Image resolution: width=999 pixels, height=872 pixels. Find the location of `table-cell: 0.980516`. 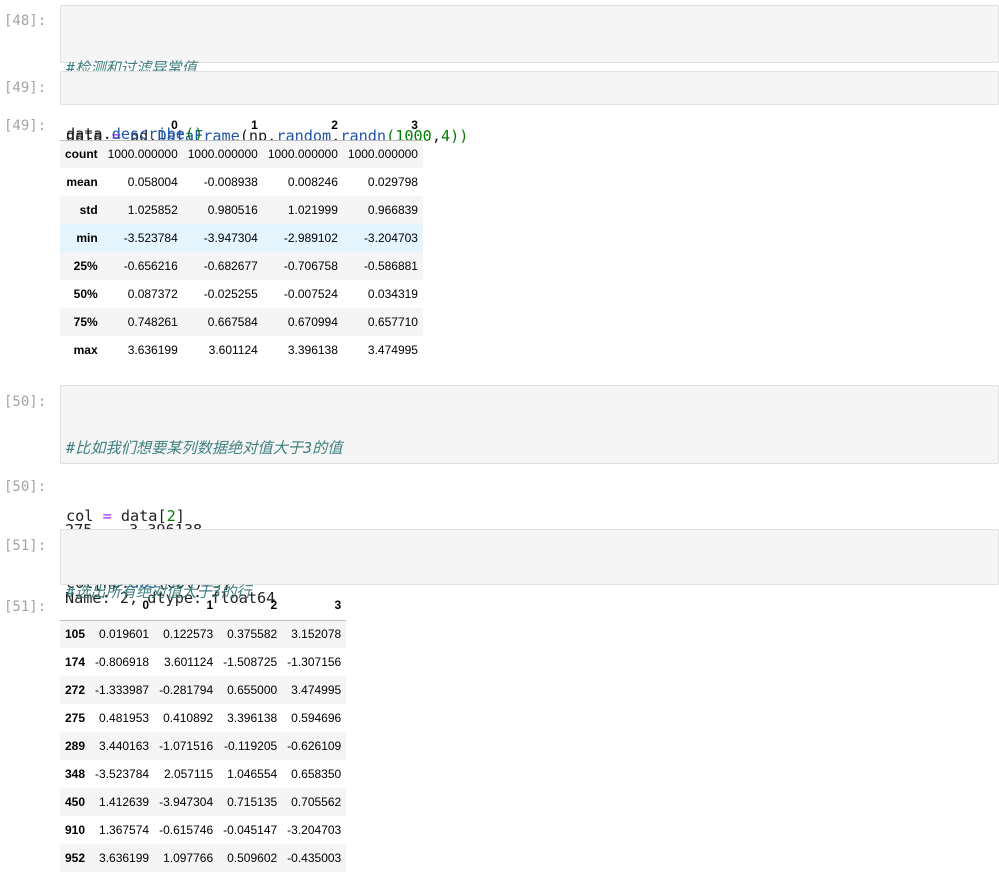

table-cell: 0.980516 is located at coordinates (232, 210).